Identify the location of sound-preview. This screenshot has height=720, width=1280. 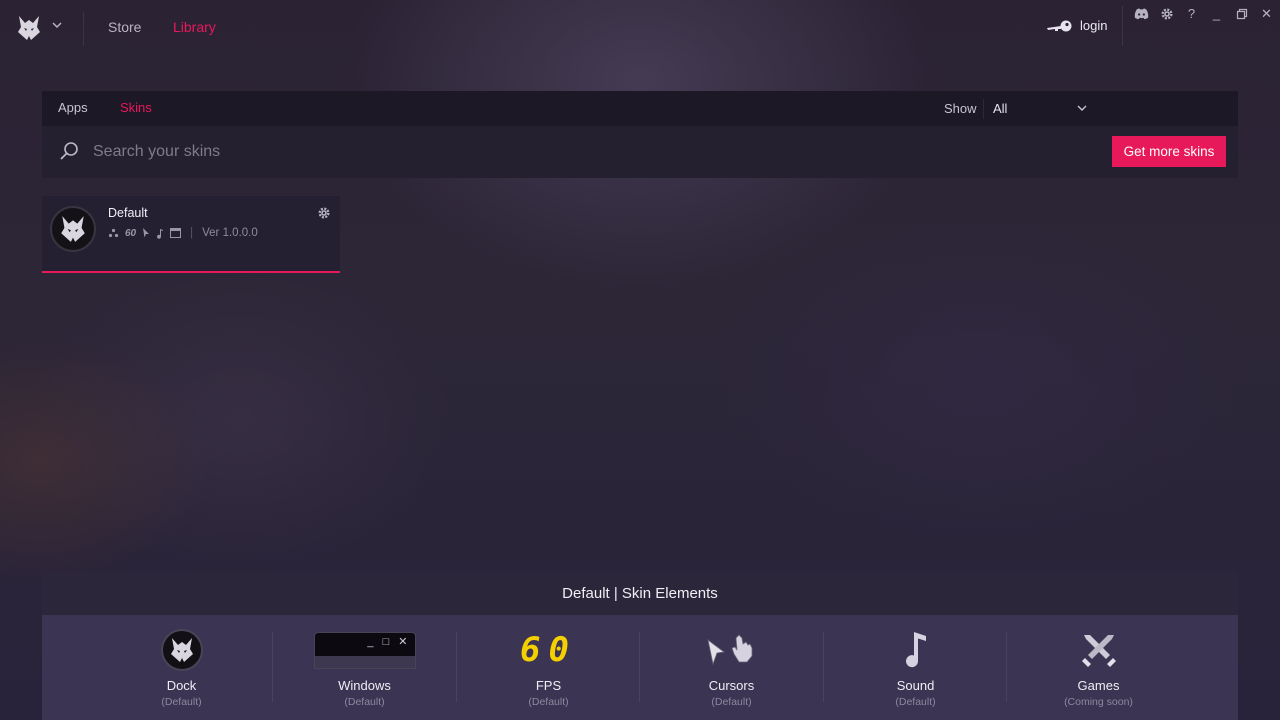
(915, 650).